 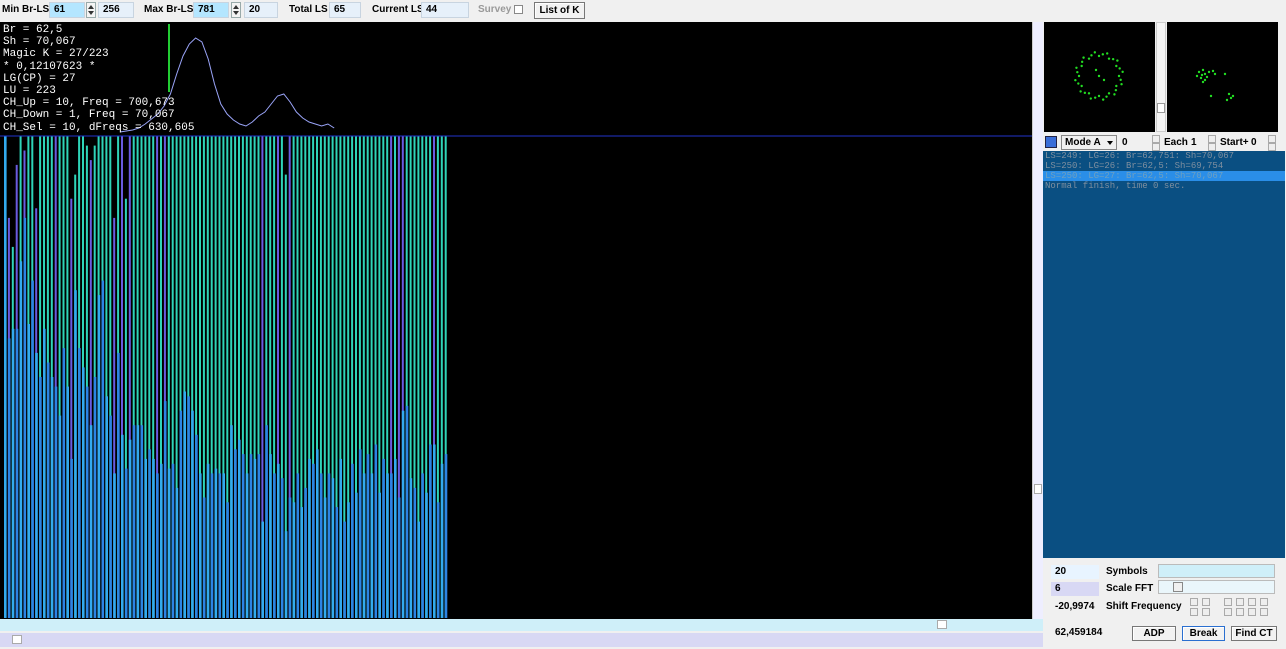 I want to click on log-item: Normal finish, time 0 sec., so click(x=1164, y=186).